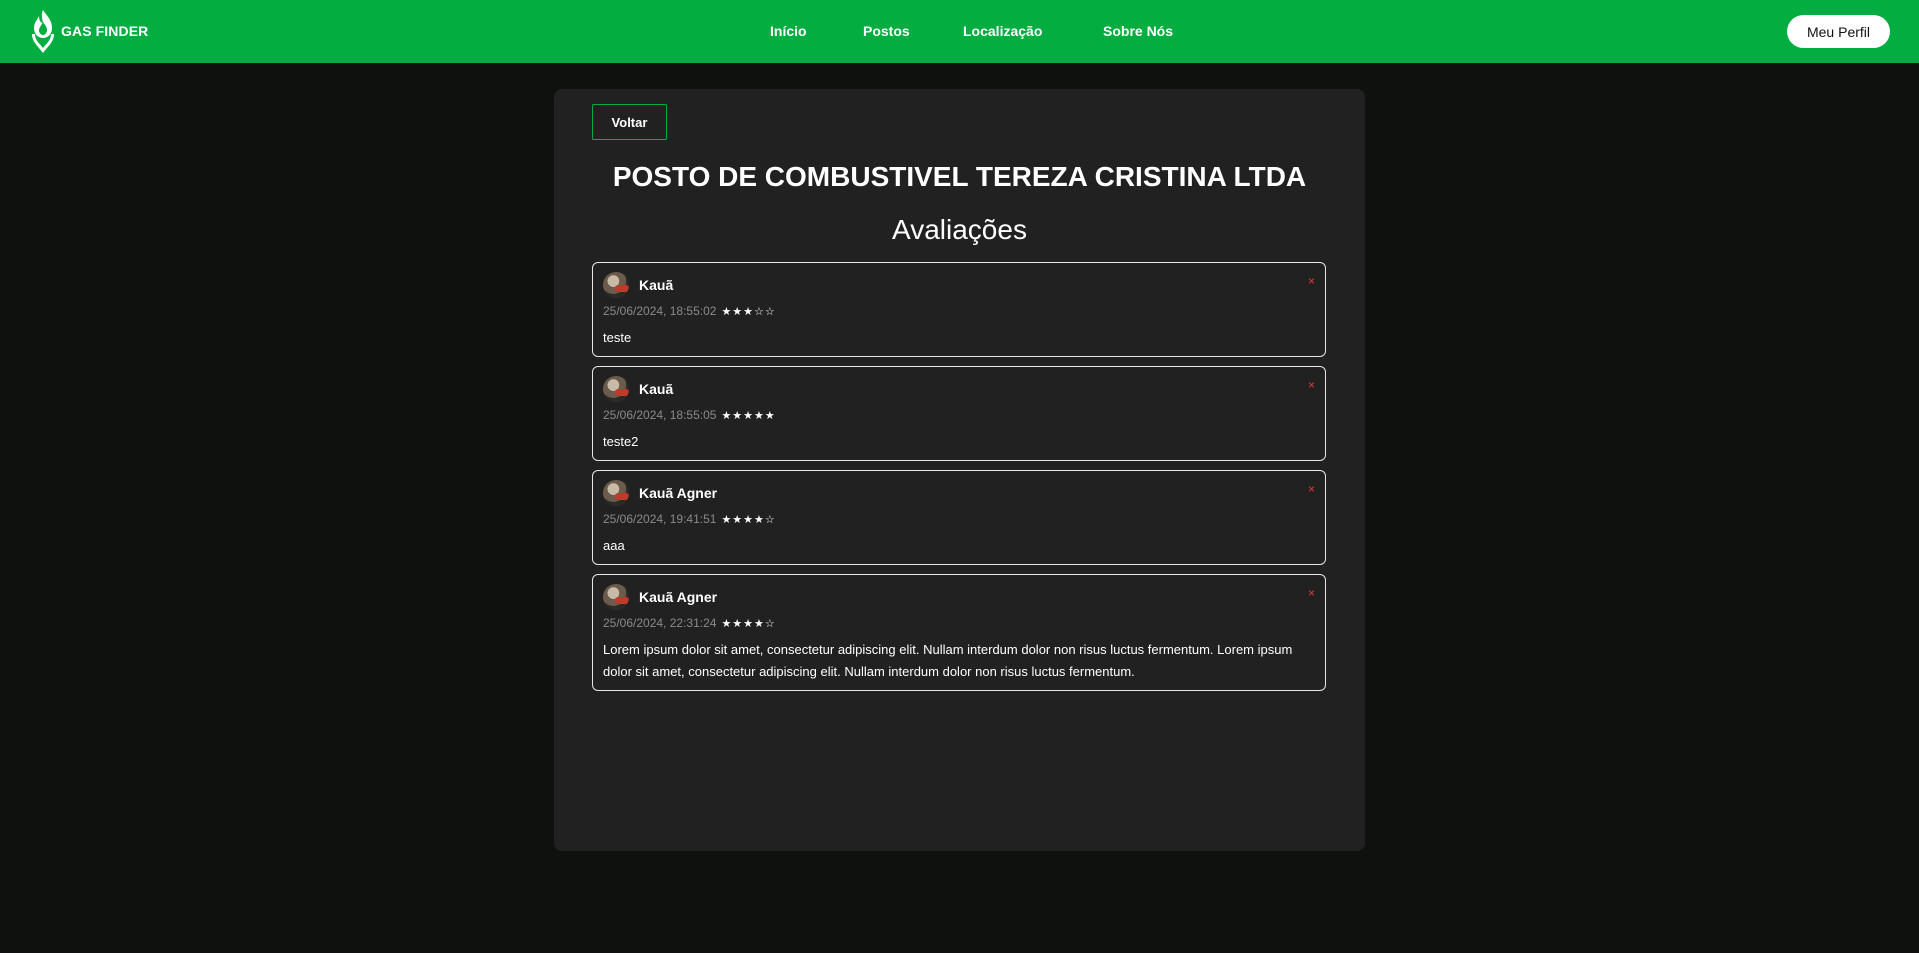 The width and height of the screenshot is (1919, 956). I want to click on star-rating-icon: ★★★☆☆, so click(748, 311).